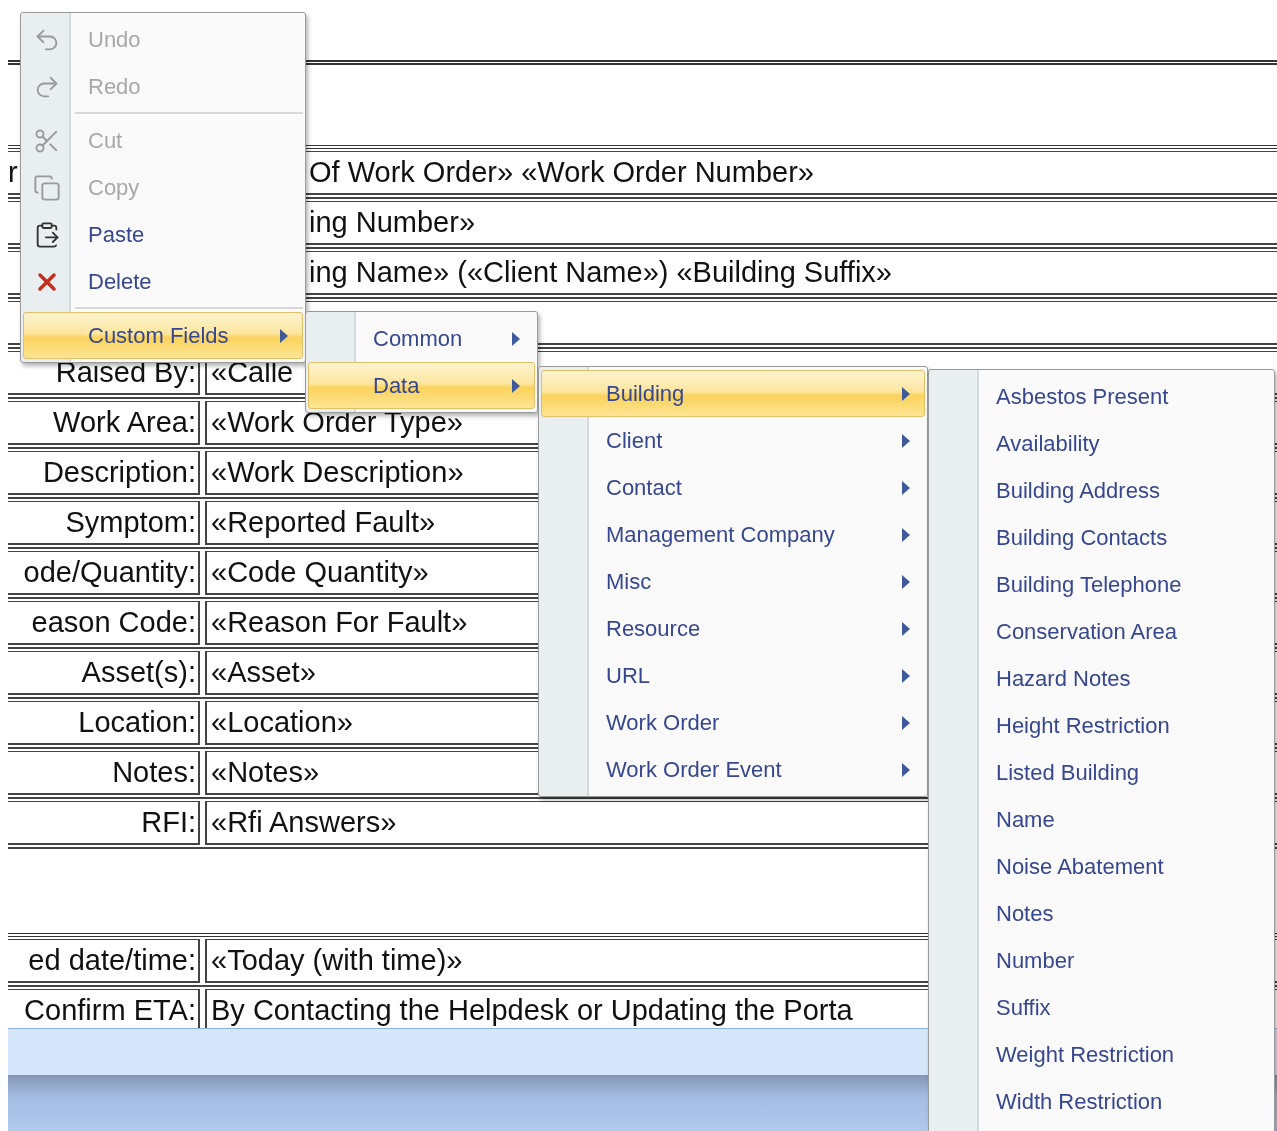  I want to click on menu-item: Notes, so click(1101, 913).